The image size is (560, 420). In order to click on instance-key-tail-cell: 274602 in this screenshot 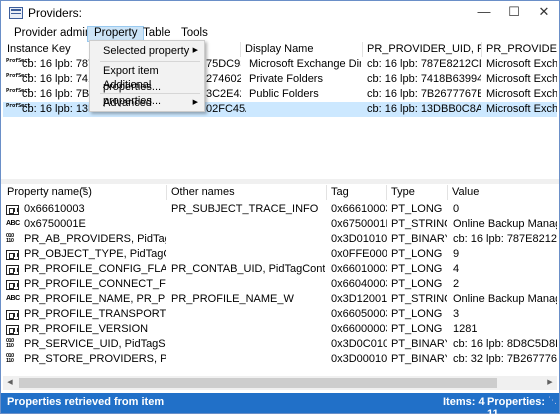, I will do `click(223, 79)`.